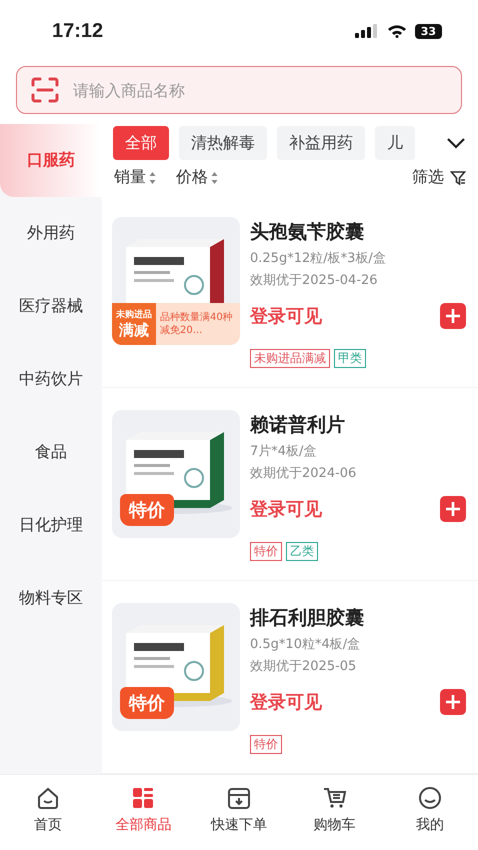 The width and height of the screenshot is (478, 850). What do you see at coordinates (48, 812) in the screenshot?
I see `tab-item: 首页` at bounding box center [48, 812].